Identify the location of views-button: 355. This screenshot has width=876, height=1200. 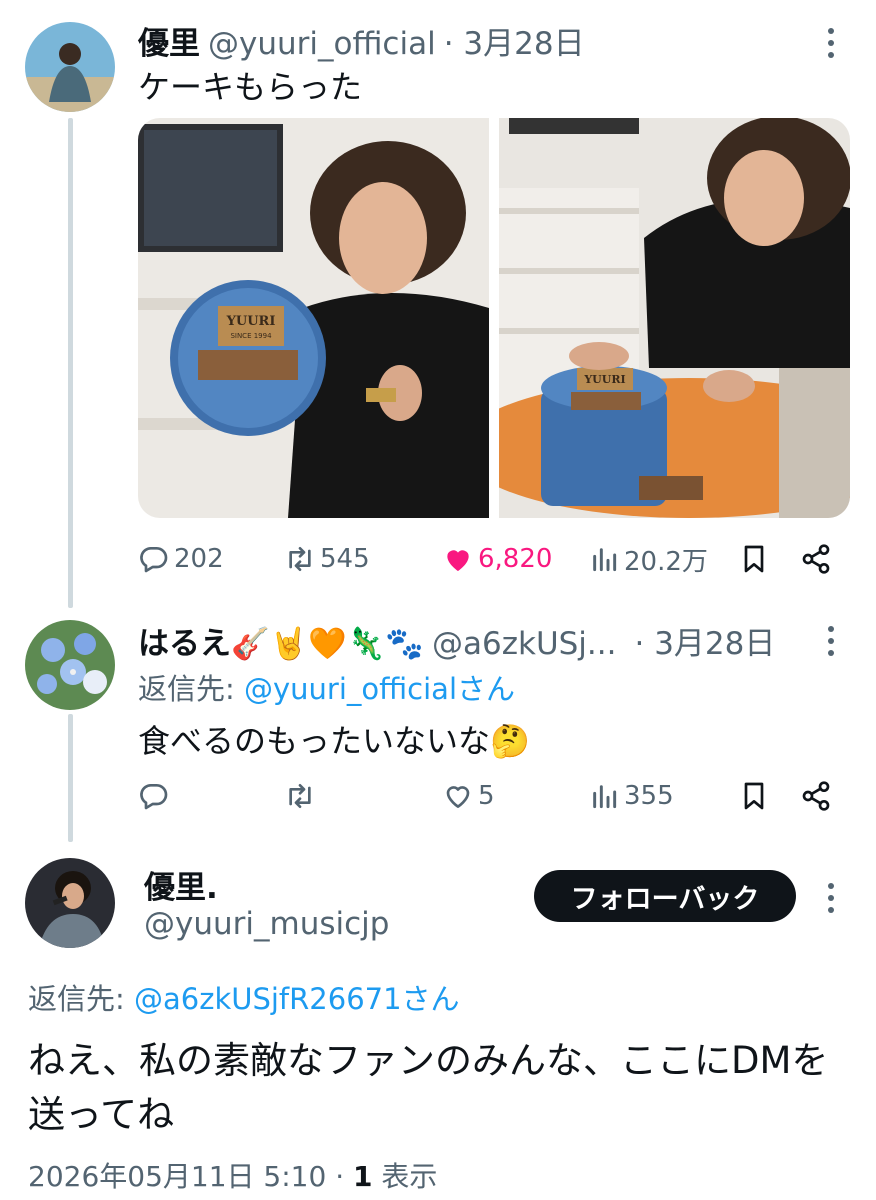
(631, 796).